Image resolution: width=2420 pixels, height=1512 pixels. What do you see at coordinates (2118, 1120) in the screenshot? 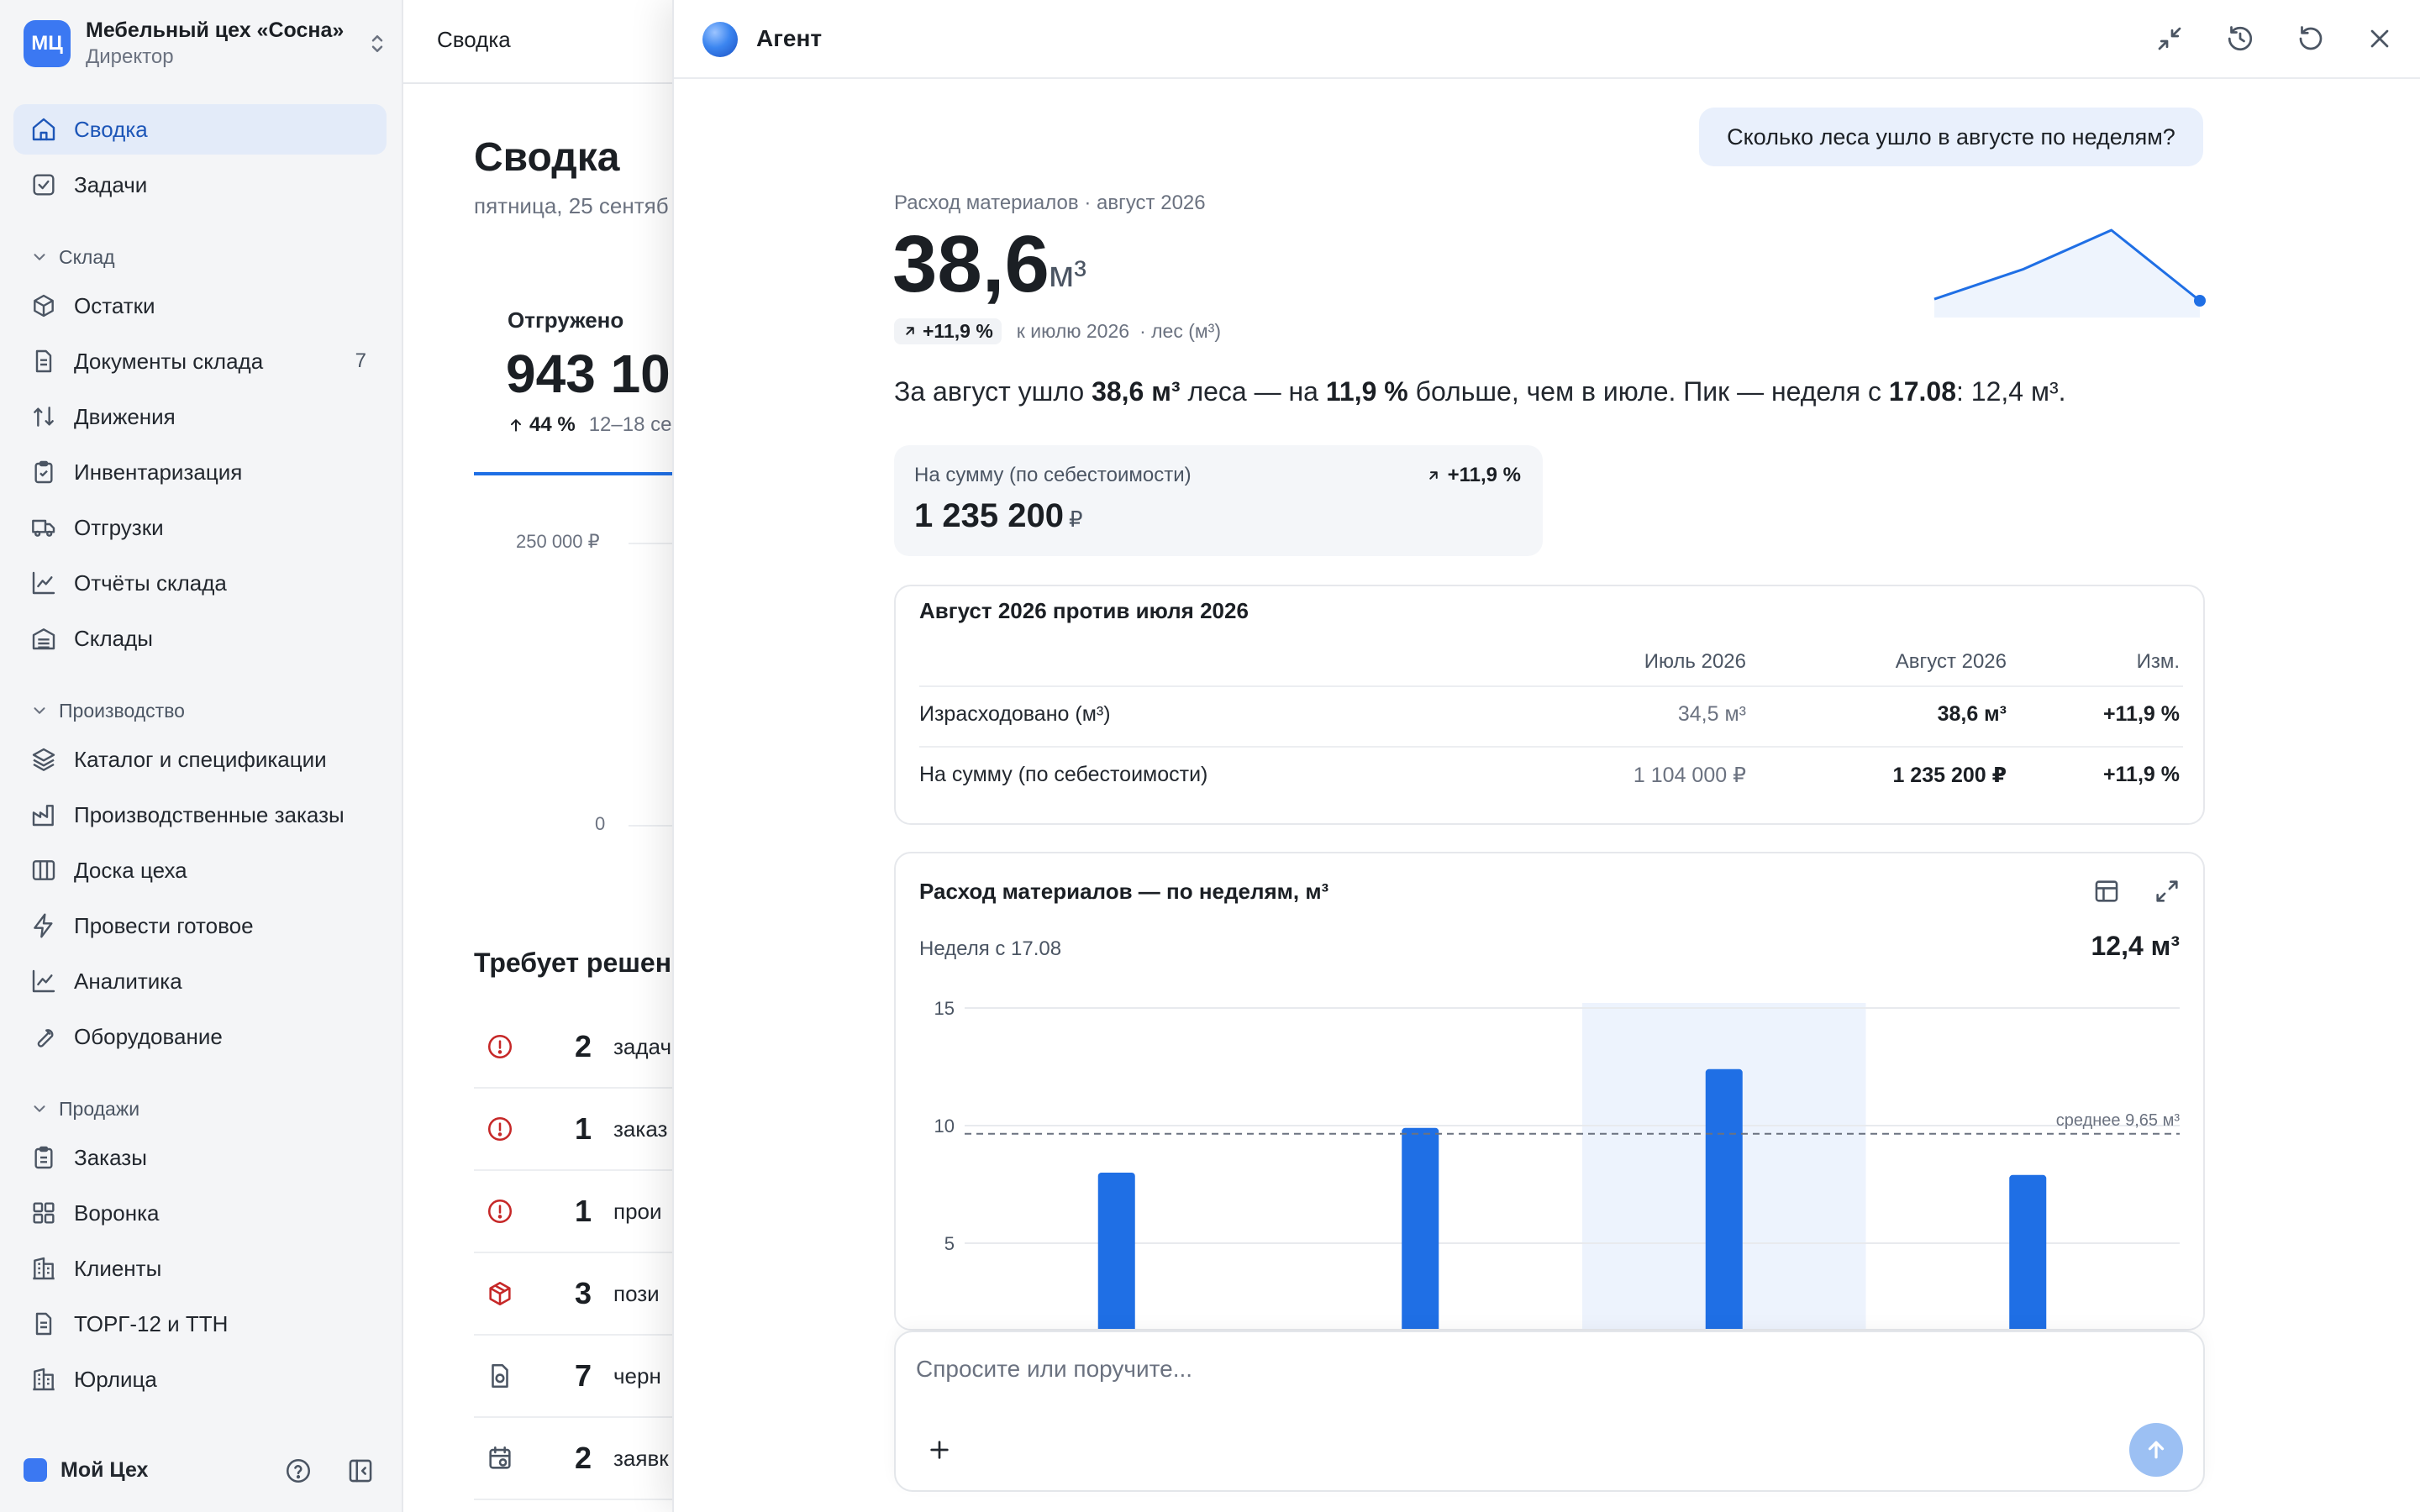
I see `chart-average-label: среднее 9,65 м³` at bounding box center [2118, 1120].